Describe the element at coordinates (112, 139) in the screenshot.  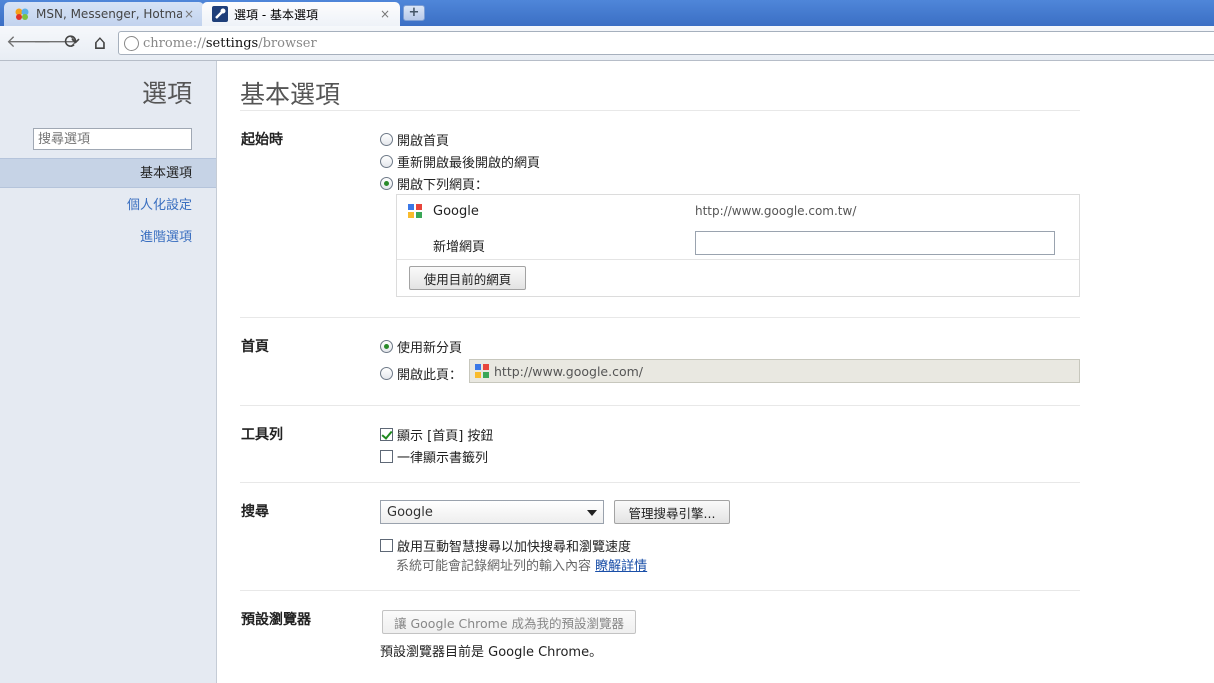
I see `search-input` at that location.